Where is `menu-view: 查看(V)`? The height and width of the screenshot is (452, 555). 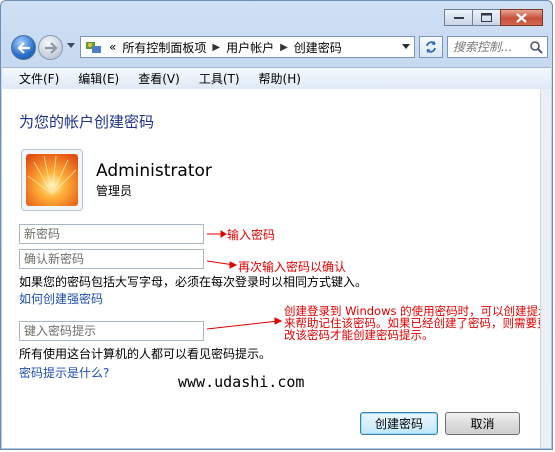
menu-view: 查看(V) is located at coordinates (159, 78).